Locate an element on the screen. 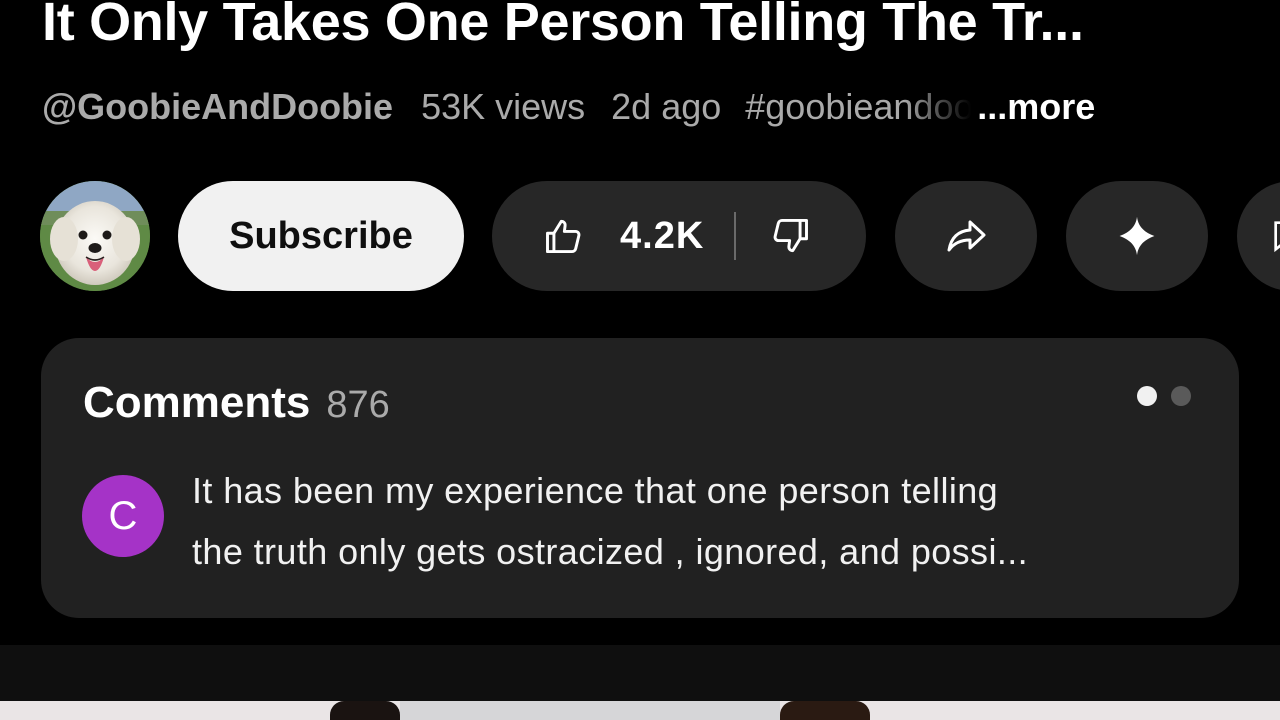 The height and width of the screenshot is (720, 1280). section-separator is located at coordinates (640, 673).